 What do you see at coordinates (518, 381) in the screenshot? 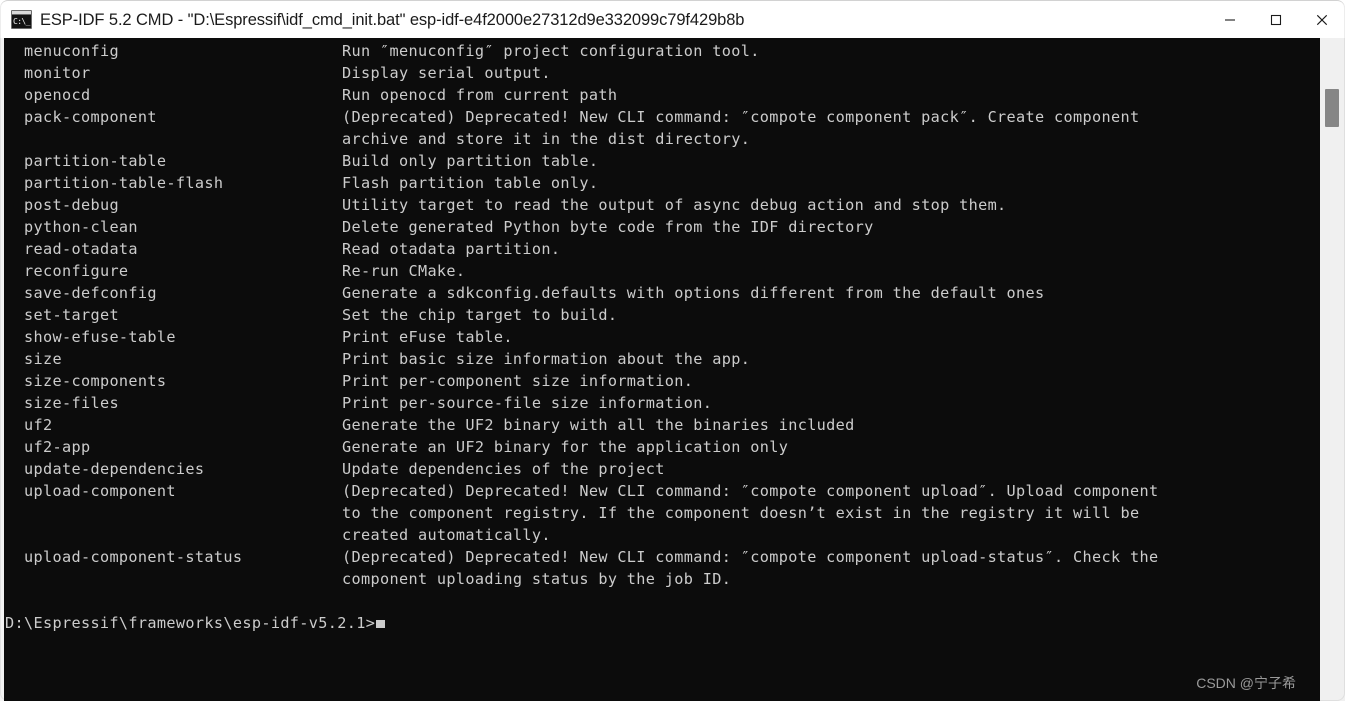
I see `command-description: Print per-component size information.` at bounding box center [518, 381].